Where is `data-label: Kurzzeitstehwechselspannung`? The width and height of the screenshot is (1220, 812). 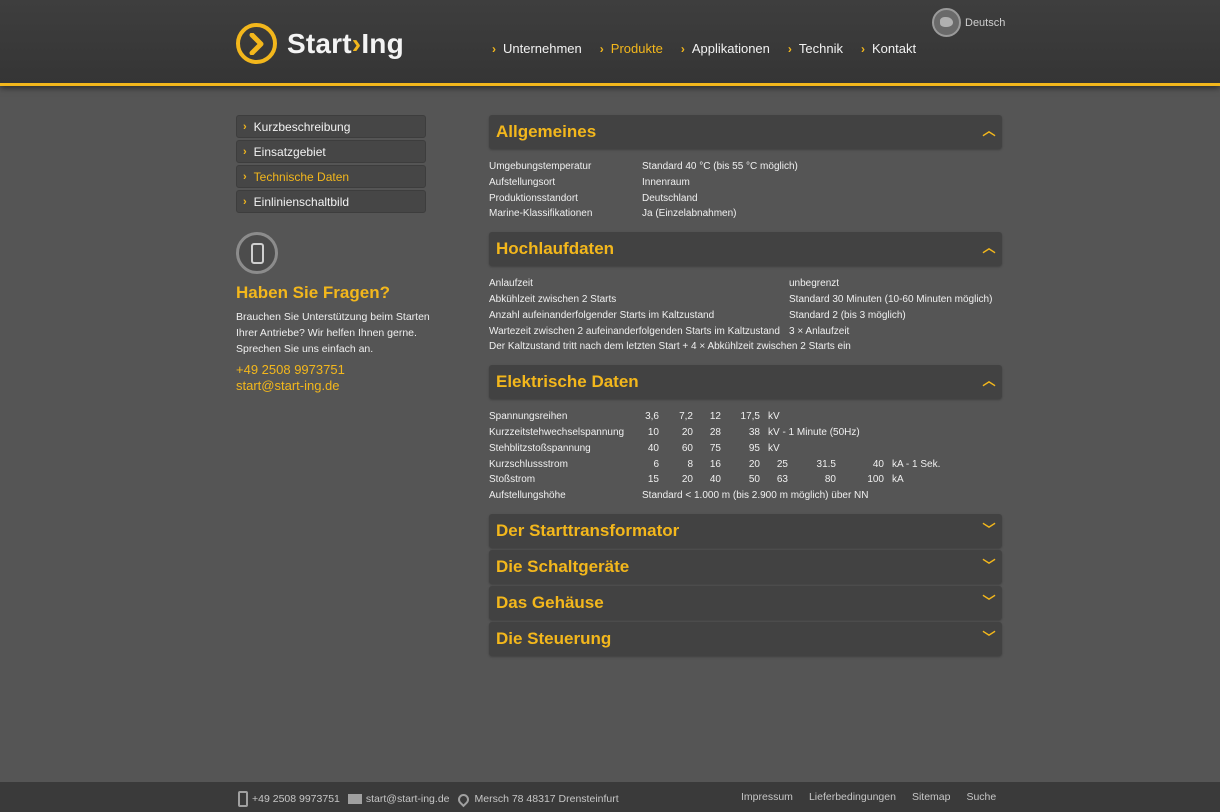
data-label: Kurzzeitstehwechselspannung is located at coordinates (557, 432).